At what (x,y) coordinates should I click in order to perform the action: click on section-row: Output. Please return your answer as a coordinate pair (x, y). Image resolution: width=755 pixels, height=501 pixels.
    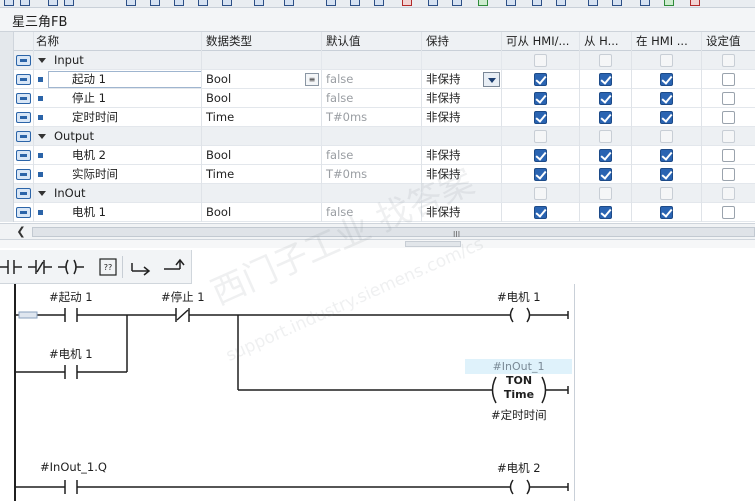
    Looking at the image, I should click on (377, 136).